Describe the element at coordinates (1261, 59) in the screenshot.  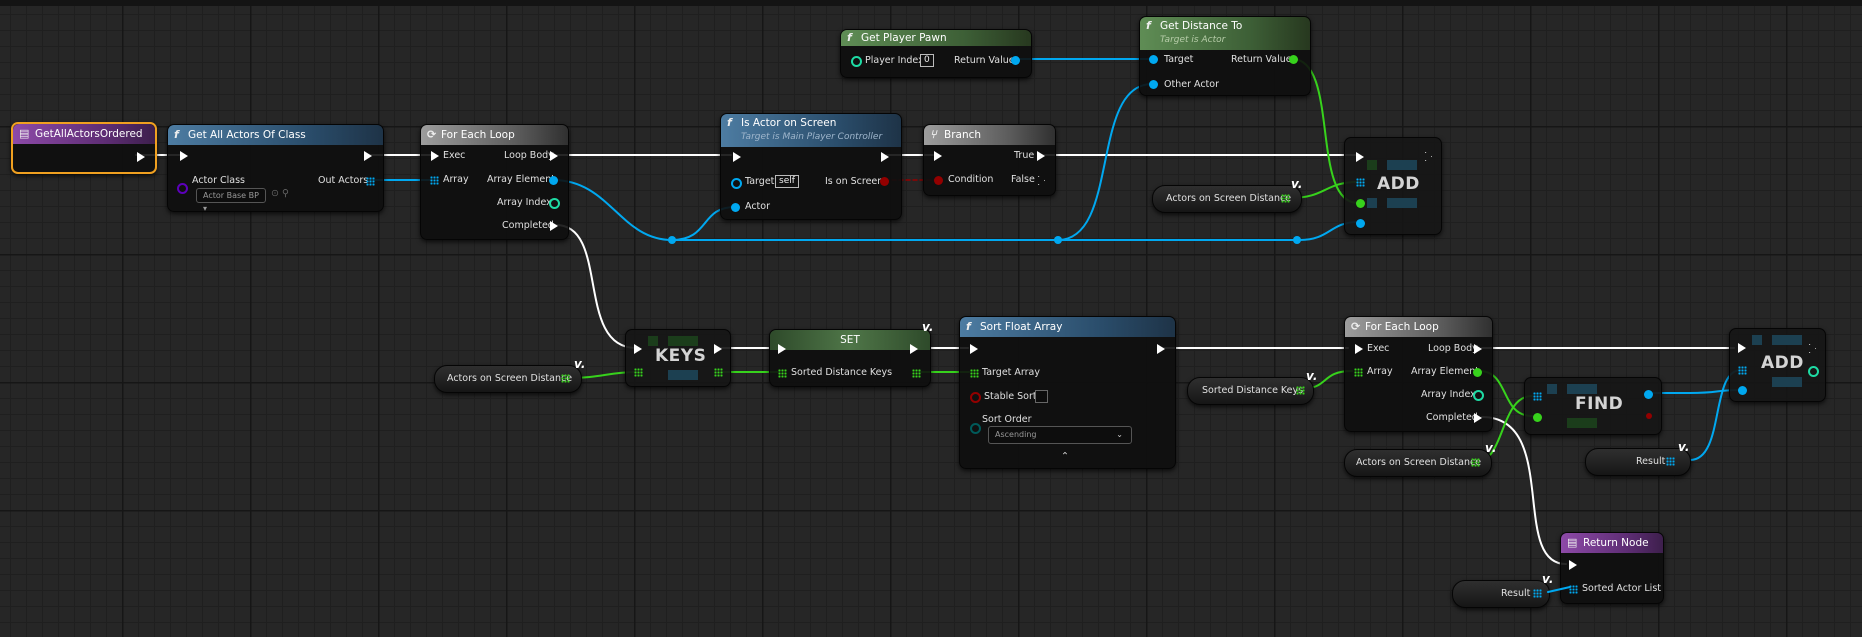
I see `return-value-label: Return Value` at that location.